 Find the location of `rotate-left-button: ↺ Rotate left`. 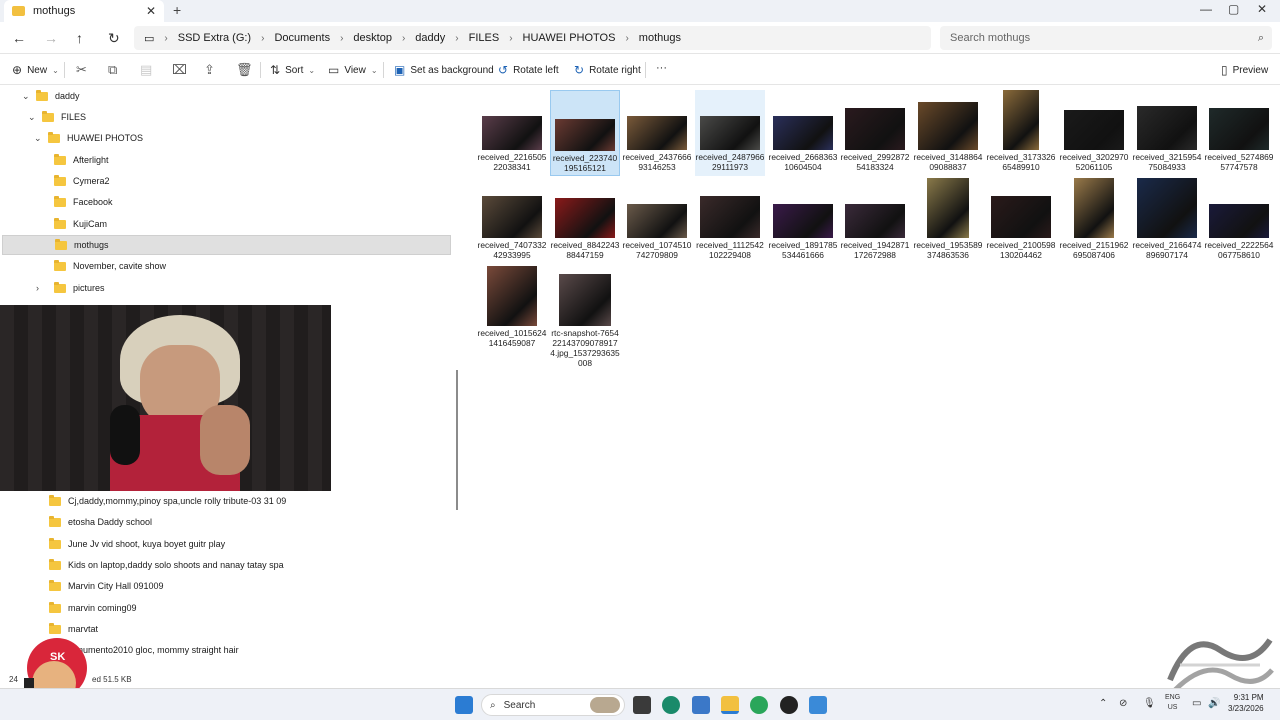

rotate-left-button: ↺ Rotate left is located at coordinates (528, 70).